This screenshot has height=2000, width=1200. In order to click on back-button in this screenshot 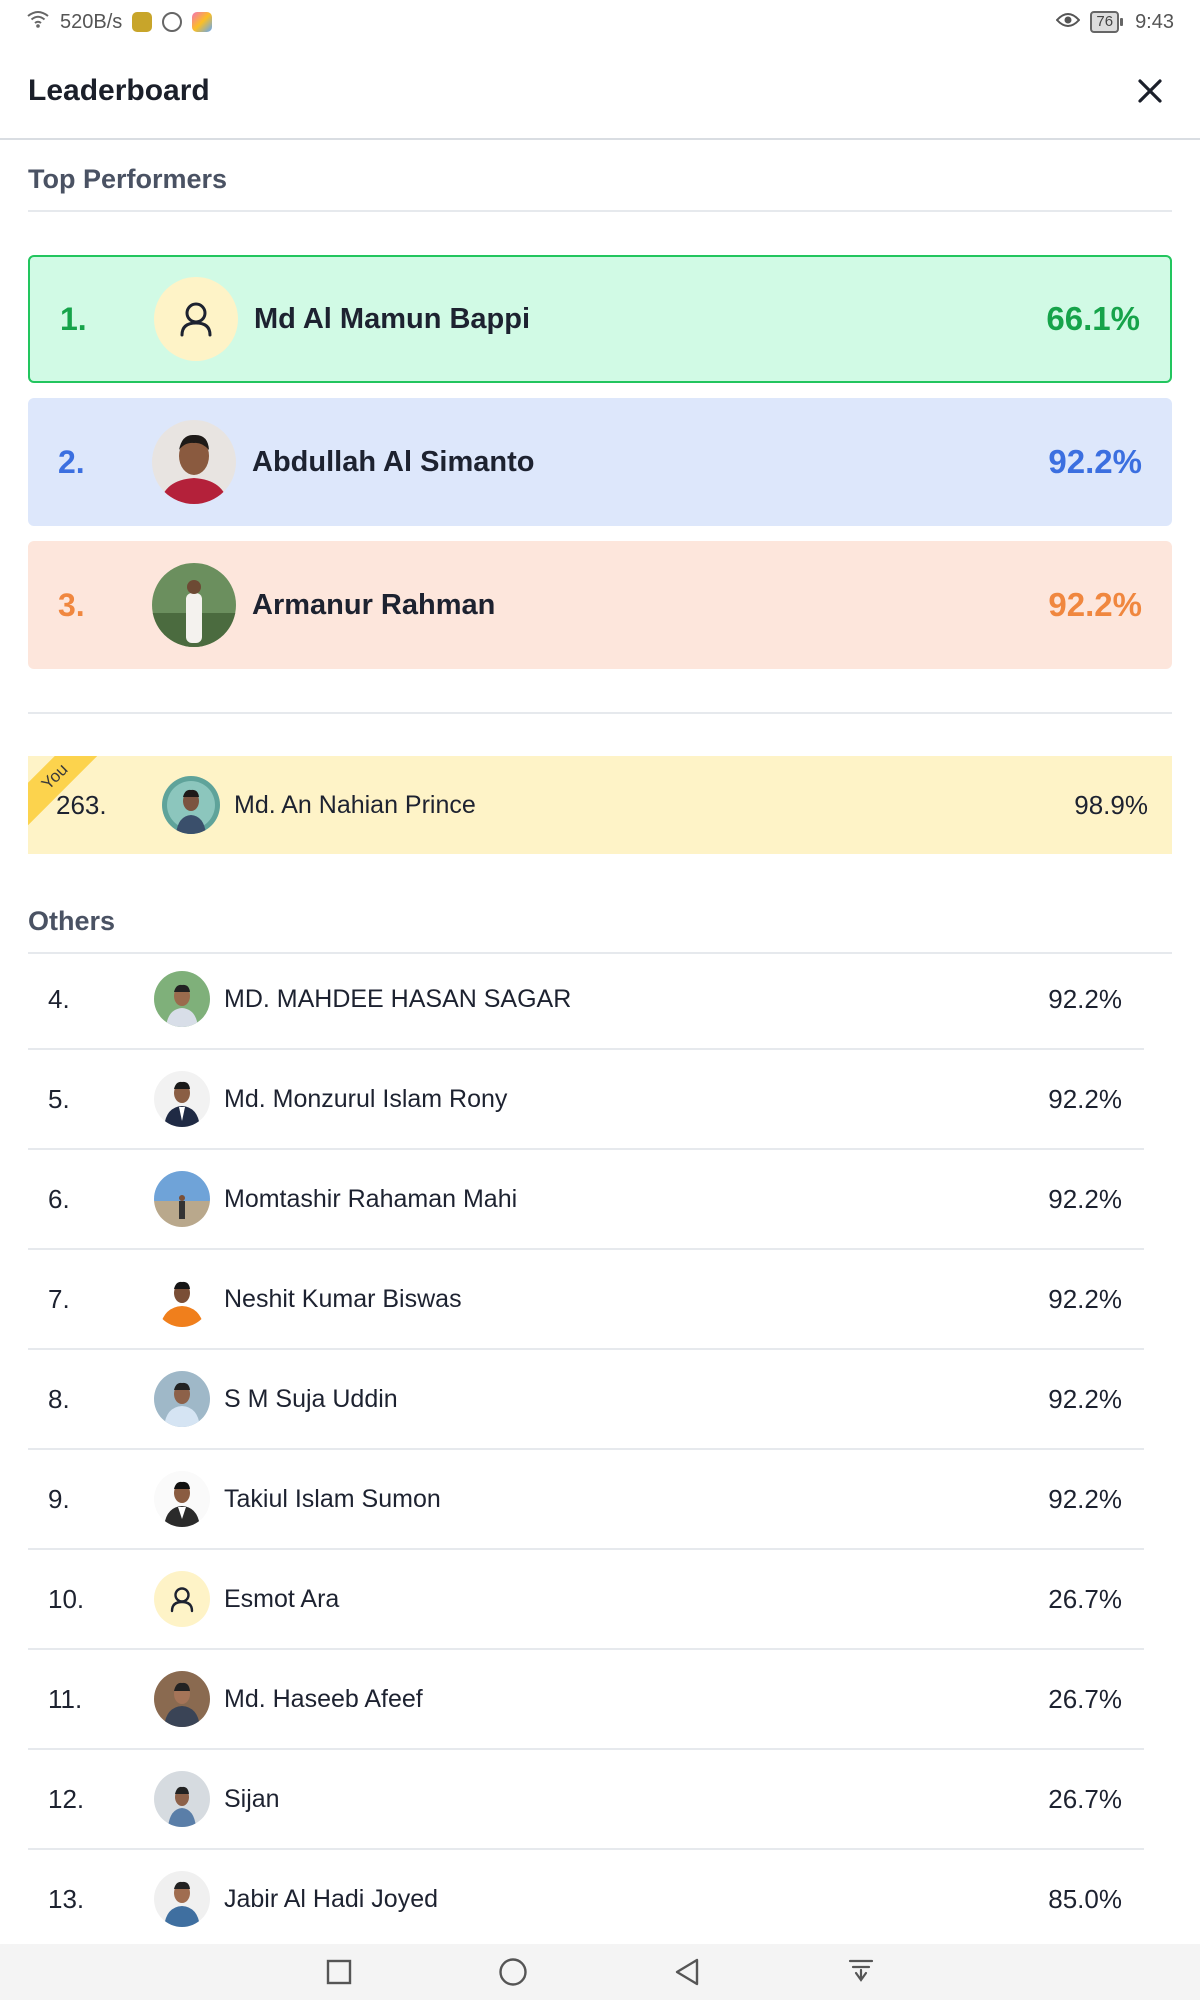, I will do `click(687, 1972)`.